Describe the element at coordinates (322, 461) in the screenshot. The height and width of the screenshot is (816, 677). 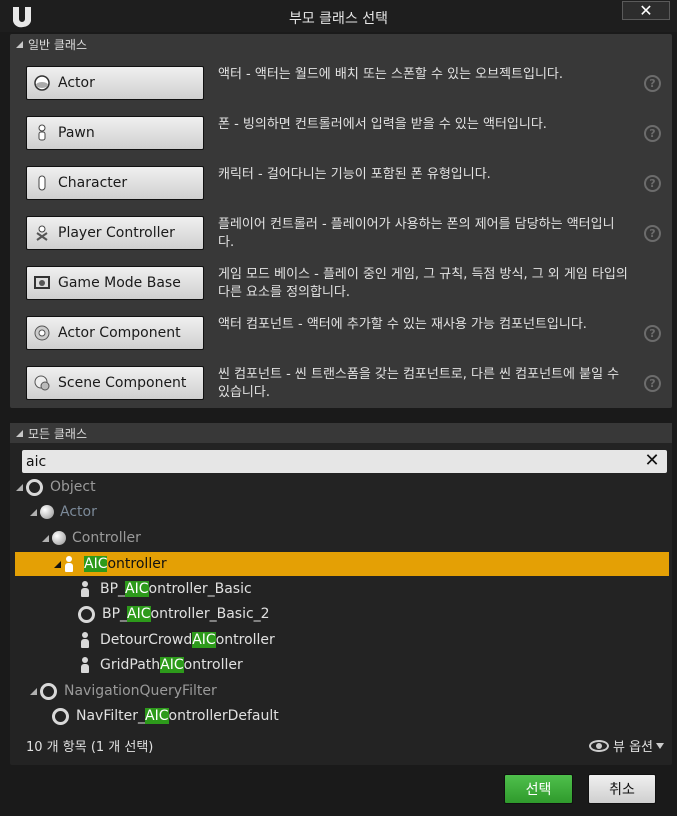
I see `class-search-input` at that location.